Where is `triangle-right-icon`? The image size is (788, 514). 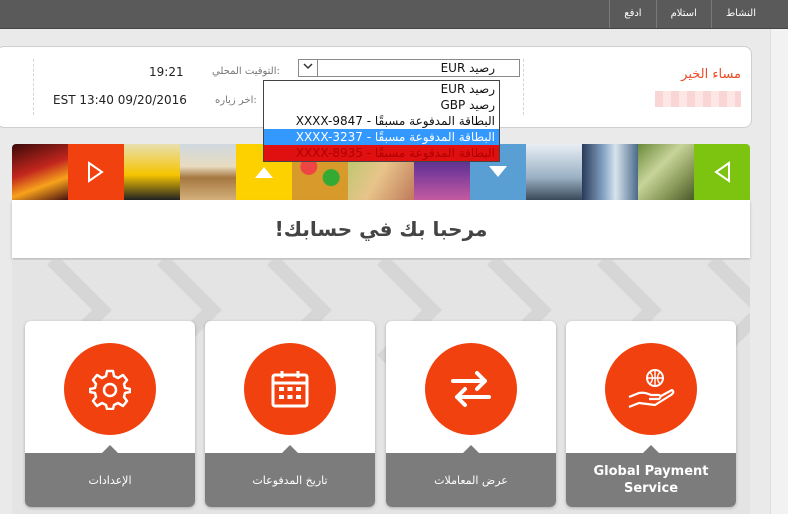
triangle-right-icon is located at coordinates (96, 172).